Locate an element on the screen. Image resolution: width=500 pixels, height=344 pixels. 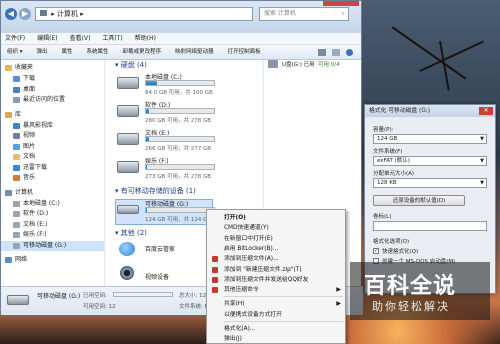
sidebar-item-label: 娱乐 (F:) is located at coordinates (35, 234).